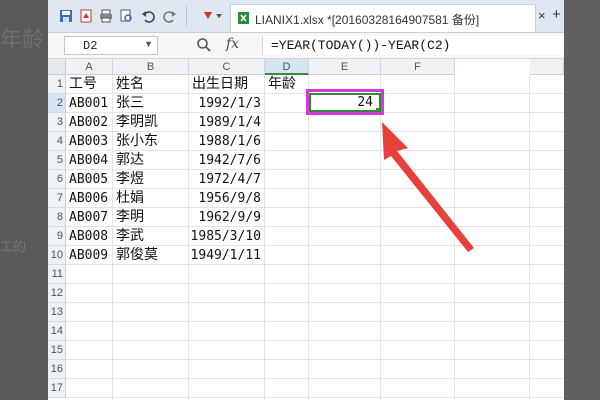 This screenshot has width=600, height=400. Describe the element at coordinates (57, 103) in the screenshot. I see `row-header-2: 2` at that location.